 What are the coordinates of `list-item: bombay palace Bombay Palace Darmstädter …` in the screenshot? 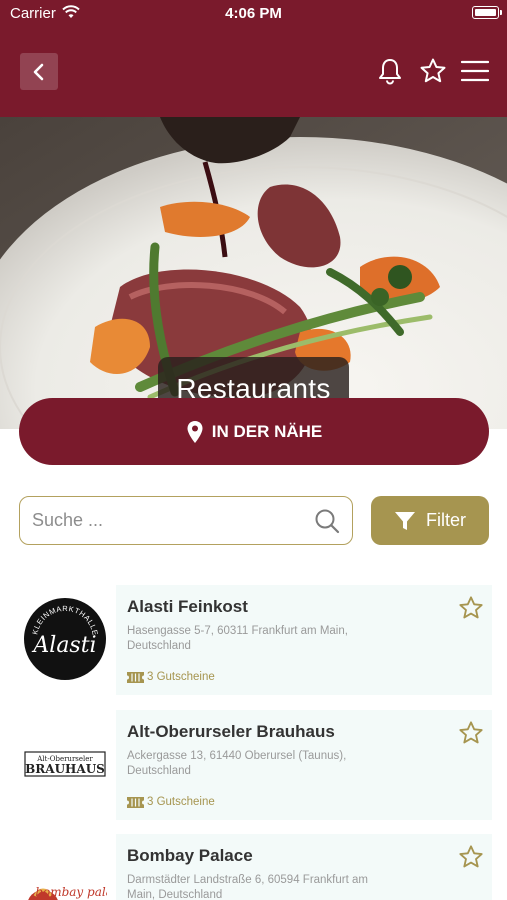 It's located at (253, 867).